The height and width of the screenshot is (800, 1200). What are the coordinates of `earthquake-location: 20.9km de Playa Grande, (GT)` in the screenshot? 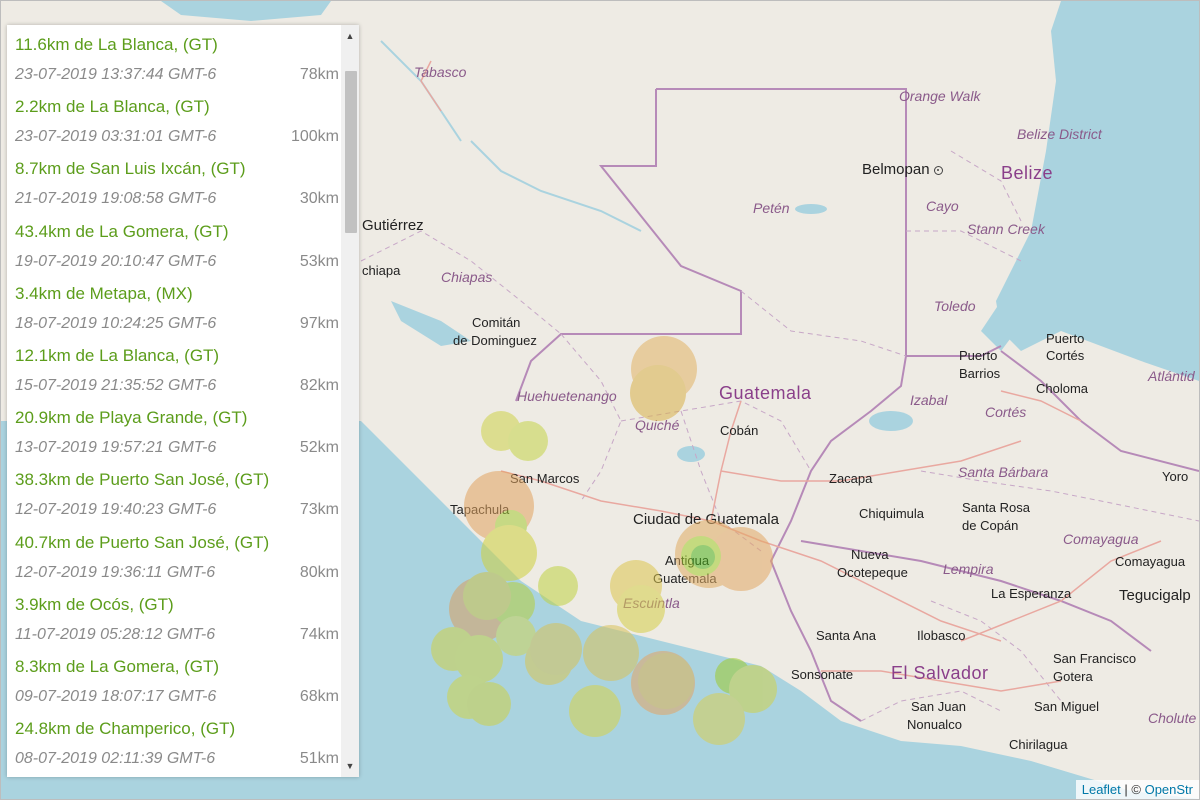 It's located at (131, 418).